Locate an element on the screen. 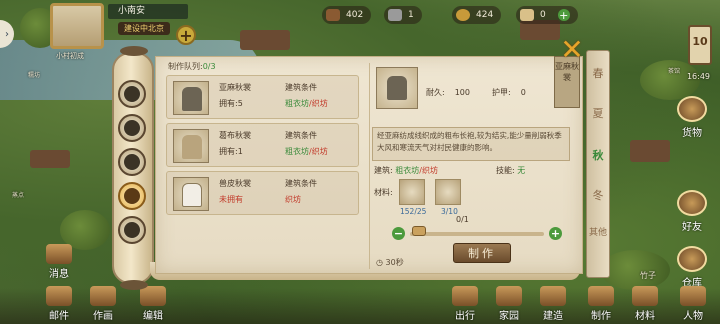  bottom-edit-button: 编辑 is located at coordinates (153, 304).